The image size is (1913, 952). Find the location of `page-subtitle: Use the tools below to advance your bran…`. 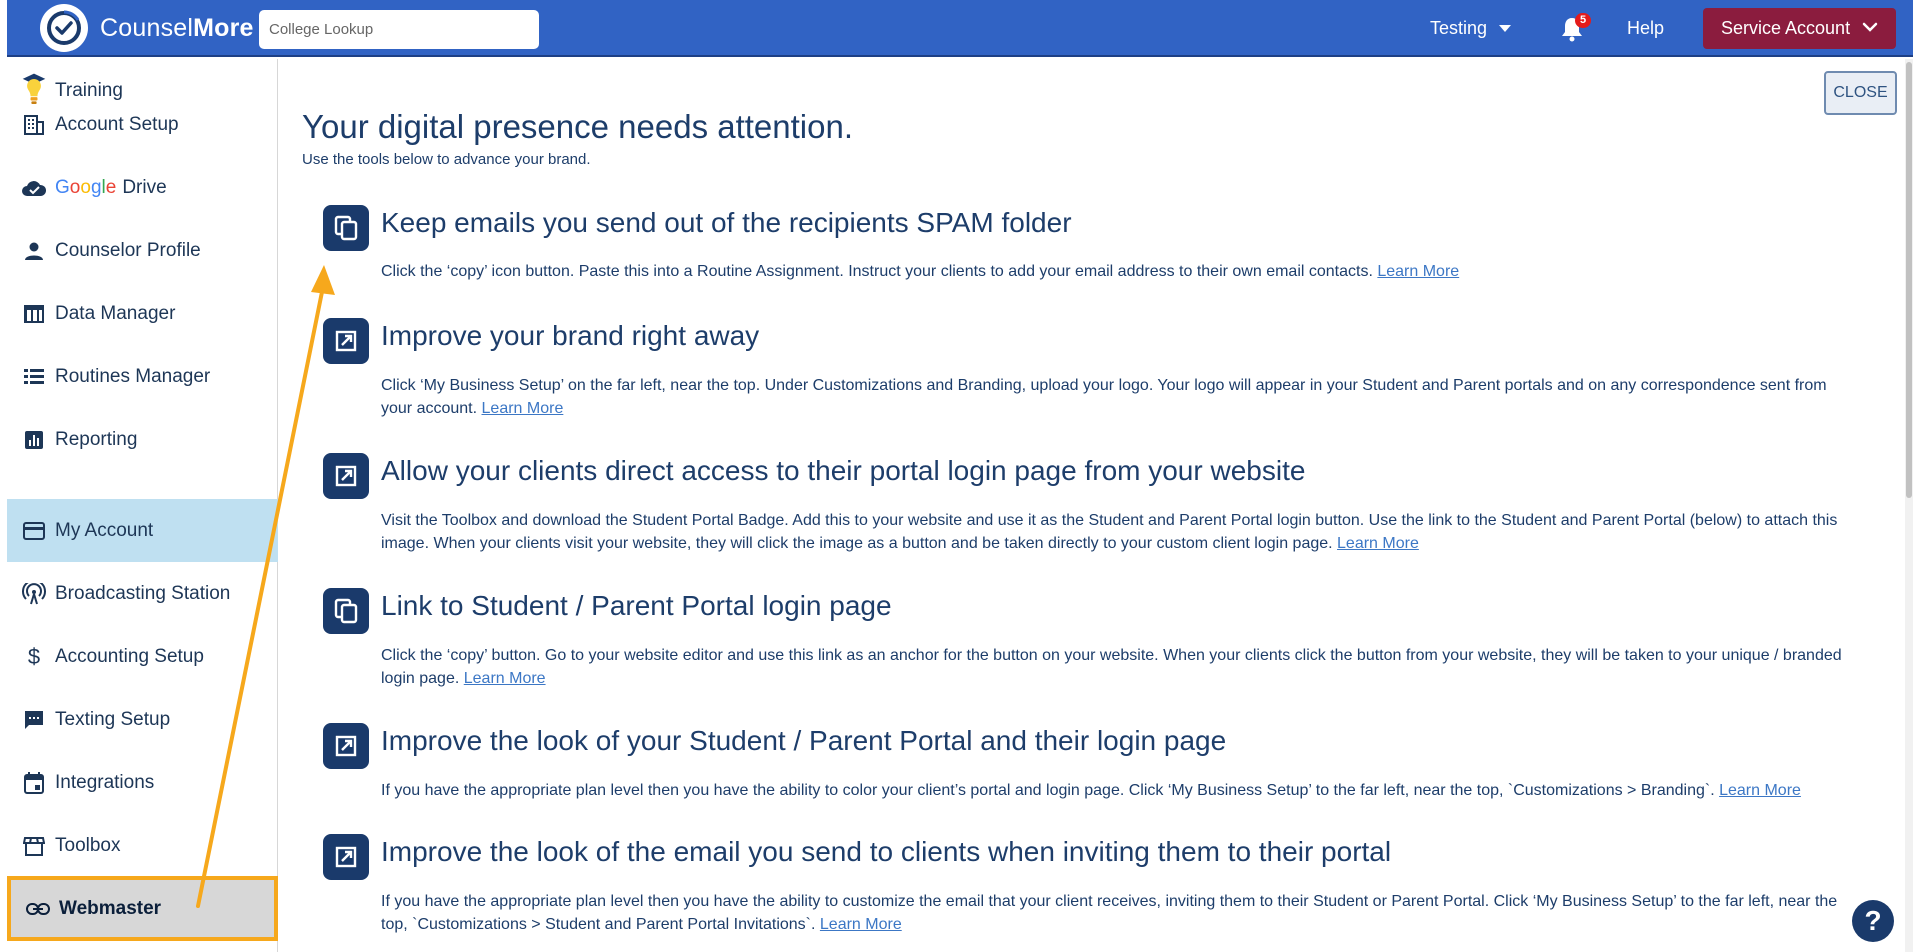

page-subtitle: Use the tools below to advance your bran… is located at coordinates (446, 159).